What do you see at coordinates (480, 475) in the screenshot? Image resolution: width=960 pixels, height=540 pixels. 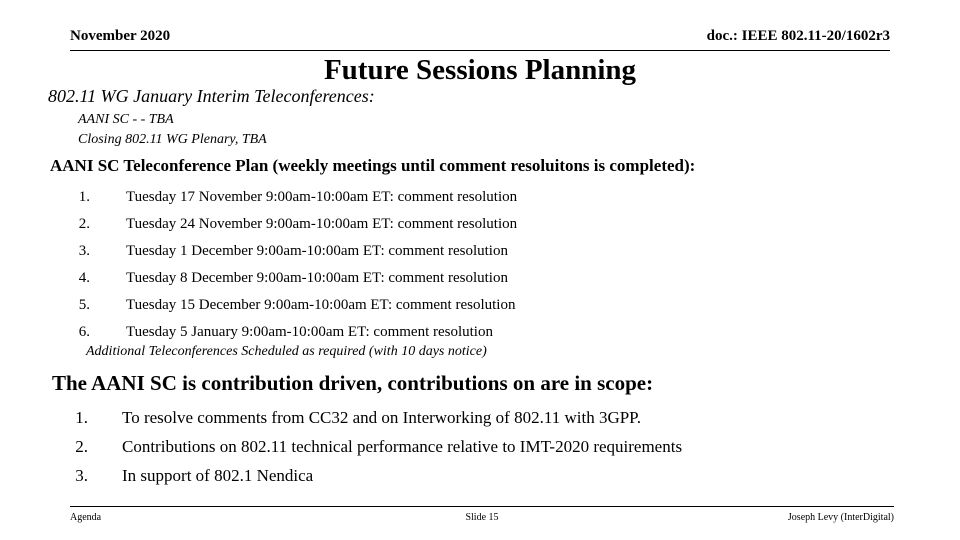 I see `list-item: 3. In support of 802.1 Nendica` at bounding box center [480, 475].